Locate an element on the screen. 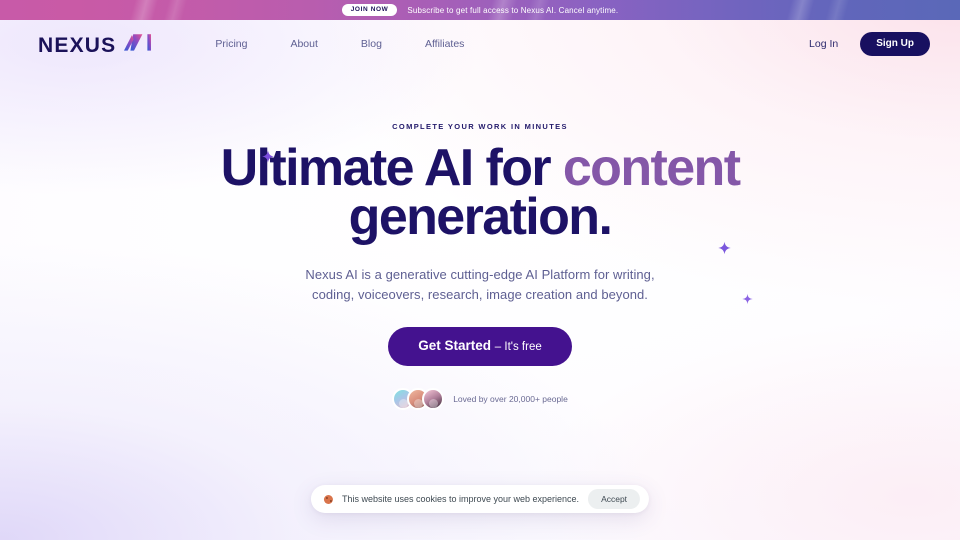  nav-item-pricing: Pricing is located at coordinates (231, 44).